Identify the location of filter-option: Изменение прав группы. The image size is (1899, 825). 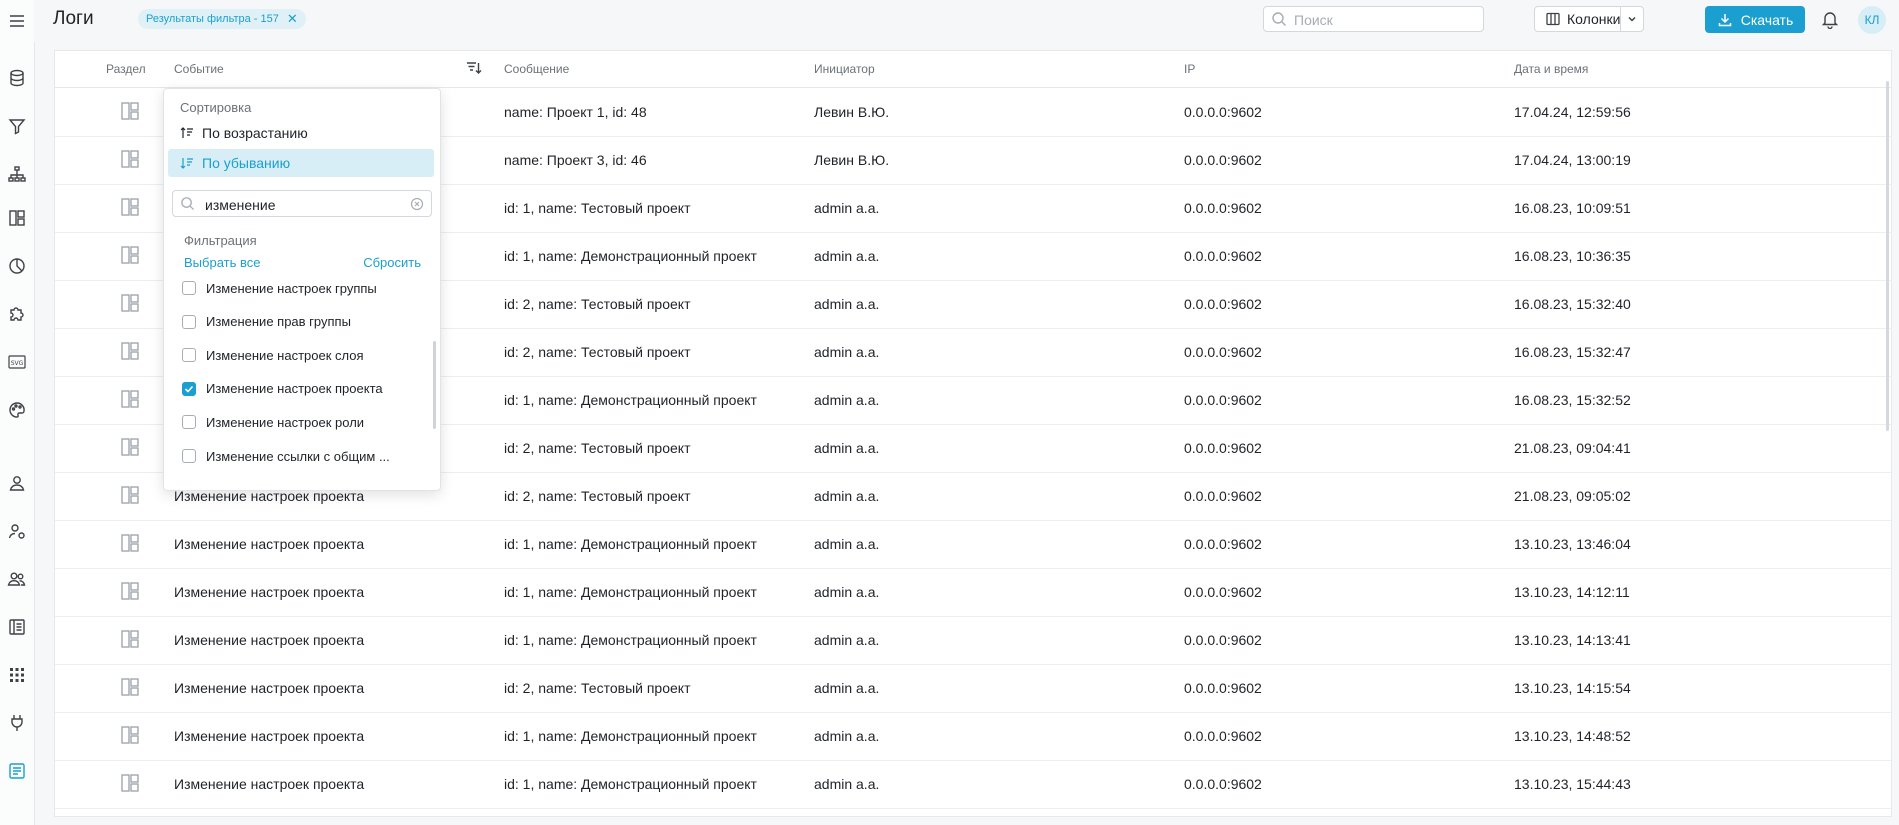
(266, 322).